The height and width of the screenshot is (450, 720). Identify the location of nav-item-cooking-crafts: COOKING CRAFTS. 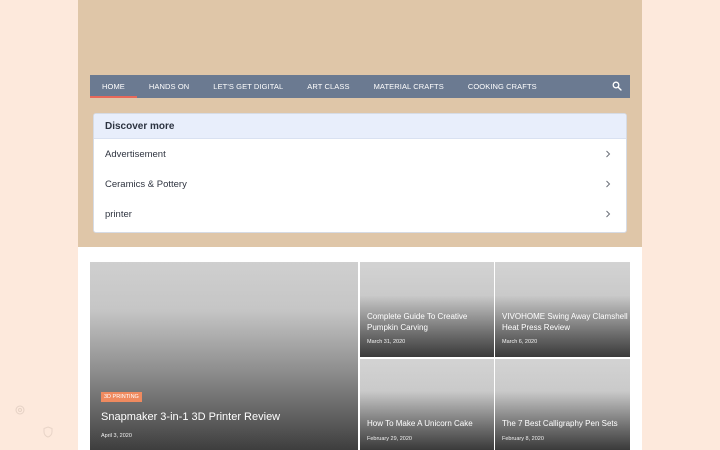
(502, 86).